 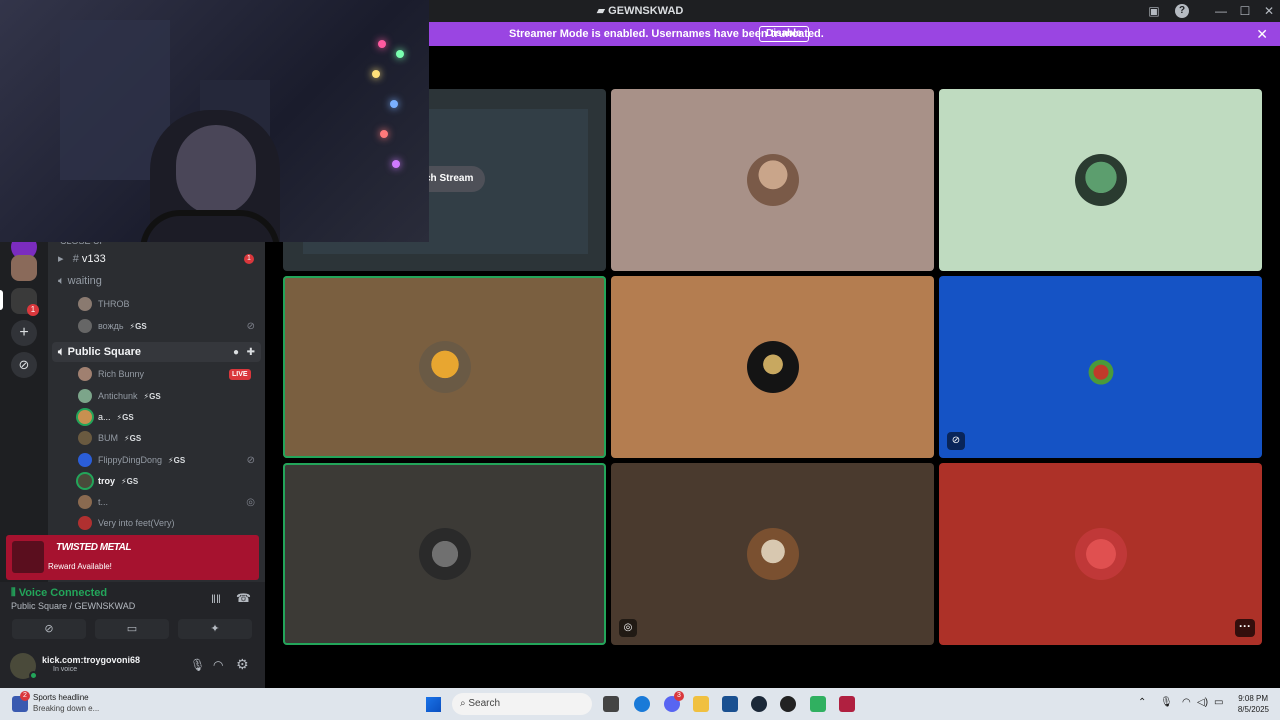 What do you see at coordinates (784, 34) in the screenshot?
I see `disable-button: Disable` at bounding box center [784, 34].